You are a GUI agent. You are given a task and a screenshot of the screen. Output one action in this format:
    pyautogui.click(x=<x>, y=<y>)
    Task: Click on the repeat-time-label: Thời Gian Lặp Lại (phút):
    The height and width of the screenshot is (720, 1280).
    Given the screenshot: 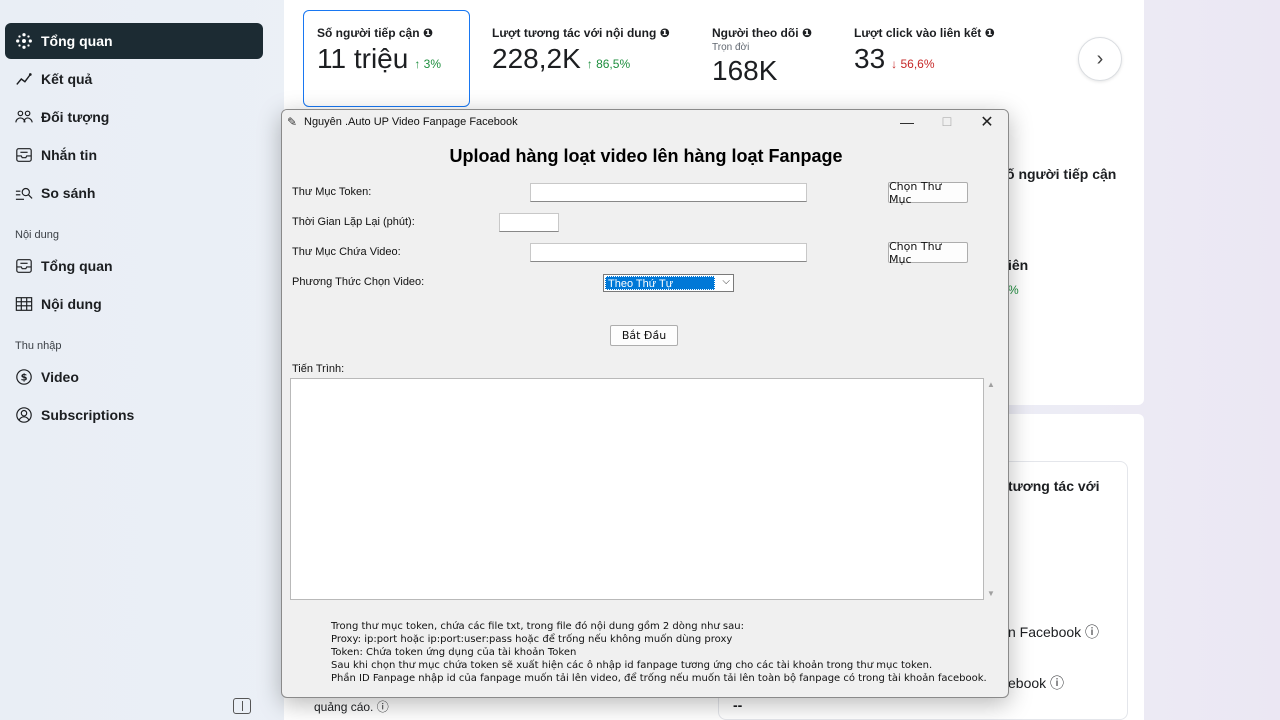 What is the action you would take?
    pyautogui.click(x=353, y=222)
    